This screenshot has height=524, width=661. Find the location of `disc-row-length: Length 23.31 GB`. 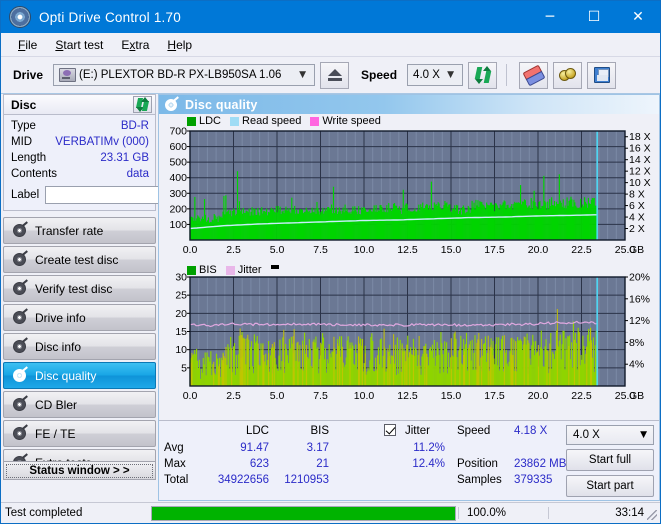

disc-row-length: Length 23.31 GB is located at coordinates (80, 158).